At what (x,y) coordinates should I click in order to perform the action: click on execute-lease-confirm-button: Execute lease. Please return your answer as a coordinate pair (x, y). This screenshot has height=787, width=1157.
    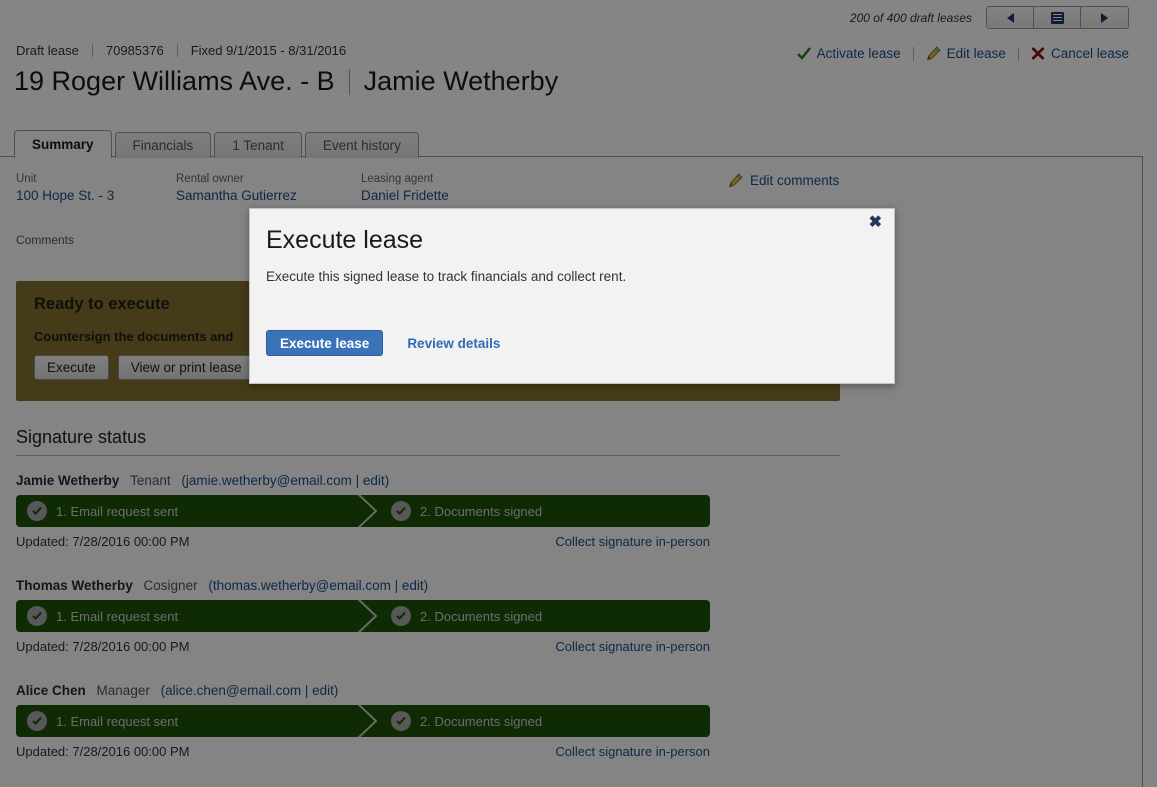
    Looking at the image, I should click on (325, 343).